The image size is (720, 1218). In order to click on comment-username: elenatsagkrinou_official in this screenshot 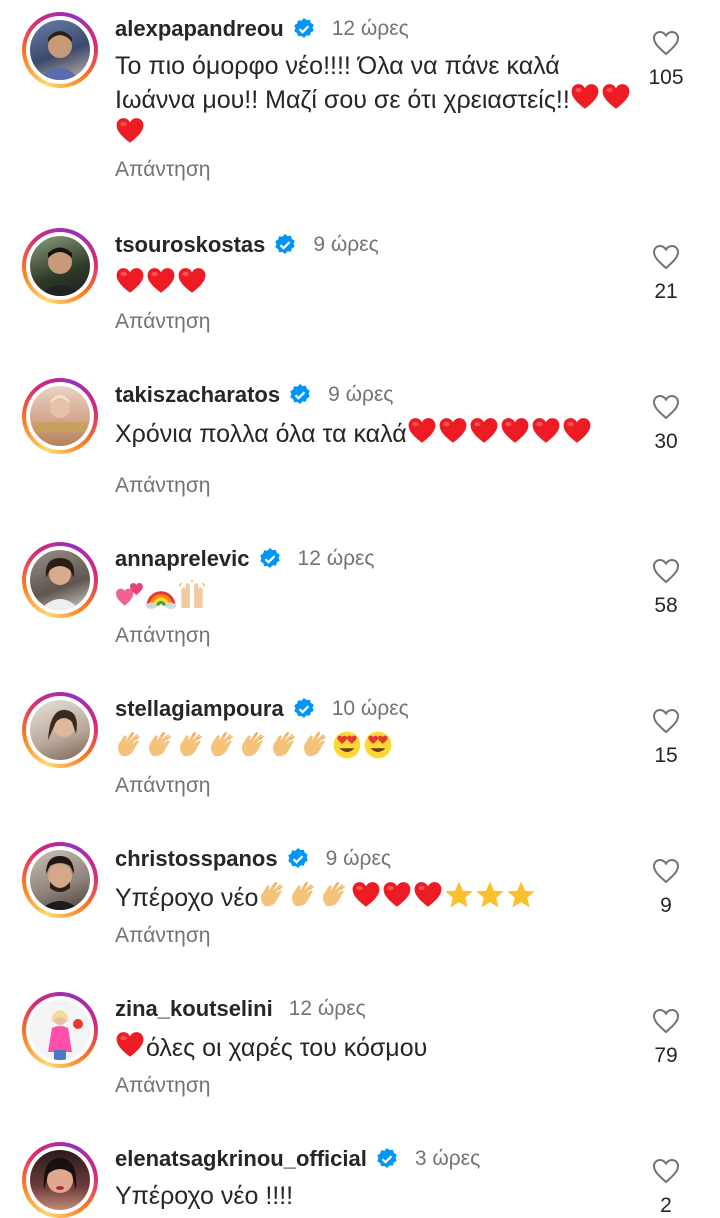, I will do `click(241, 1159)`.